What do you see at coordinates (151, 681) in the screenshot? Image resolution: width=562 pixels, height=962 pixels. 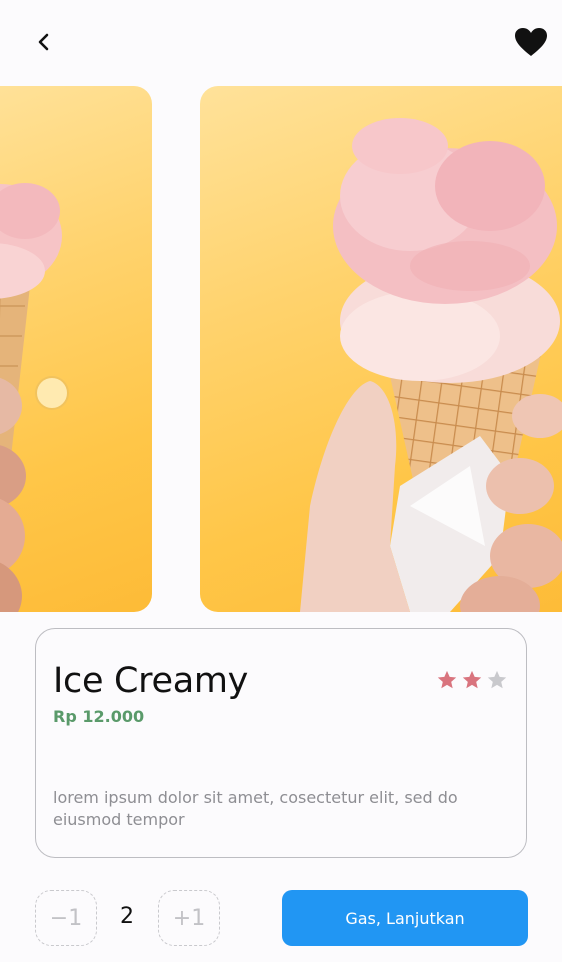 I see `product-title: Ice Creamy` at bounding box center [151, 681].